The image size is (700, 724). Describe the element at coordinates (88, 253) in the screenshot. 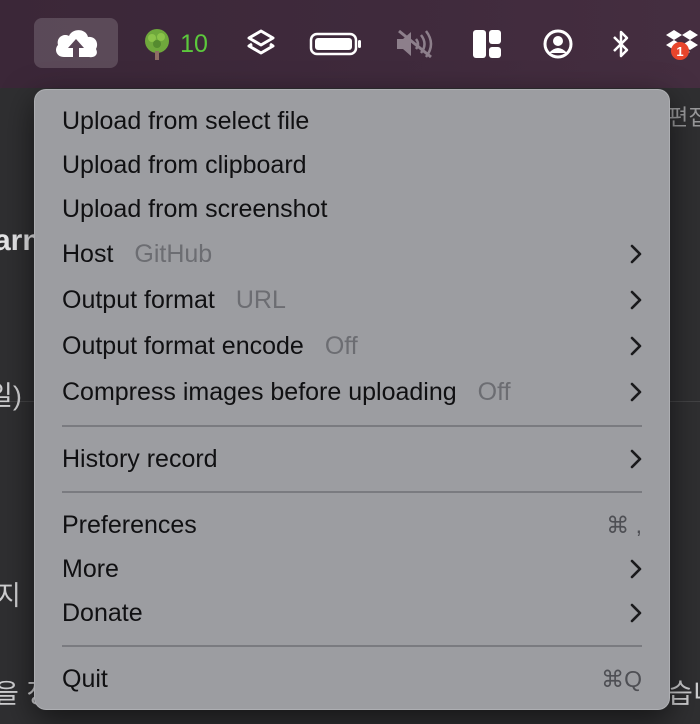

I see `menu-item-label: Host` at that location.